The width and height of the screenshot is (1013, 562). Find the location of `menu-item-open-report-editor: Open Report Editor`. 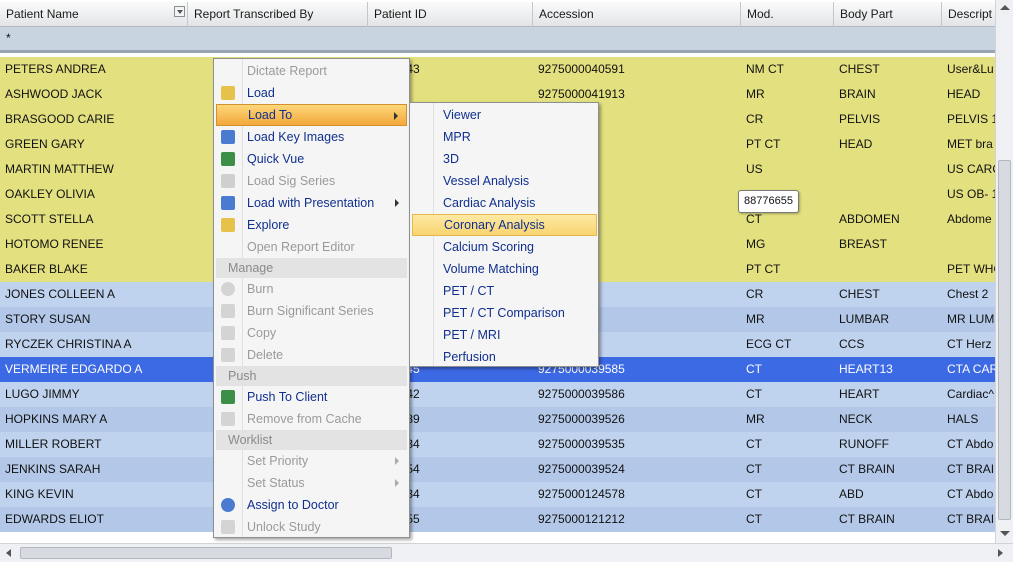

menu-item-open-report-editor: Open Report Editor is located at coordinates (311, 247).